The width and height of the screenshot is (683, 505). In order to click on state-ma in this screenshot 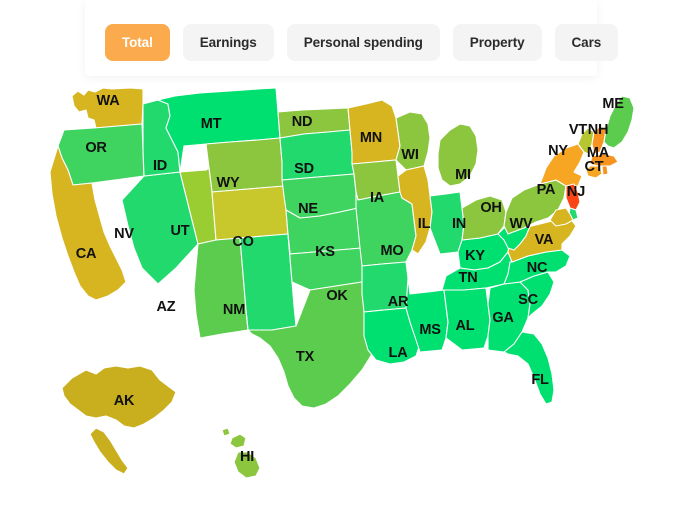, I will do `click(604, 160)`.